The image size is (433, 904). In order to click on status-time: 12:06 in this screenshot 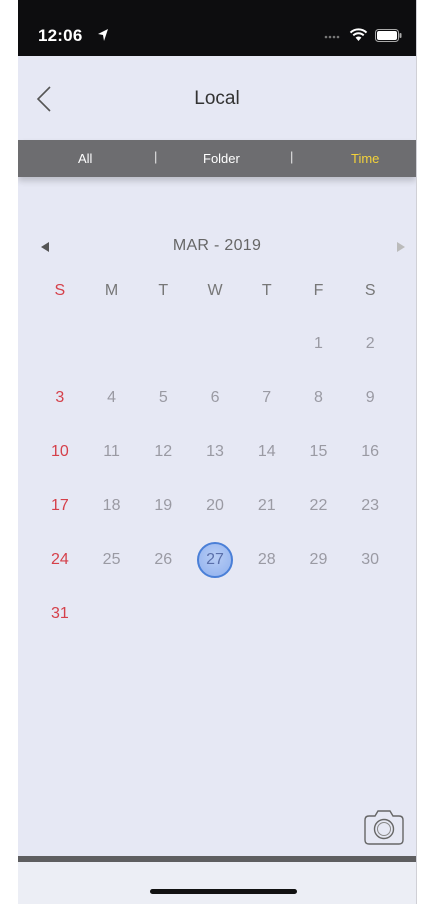, I will do `click(60, 35)`.